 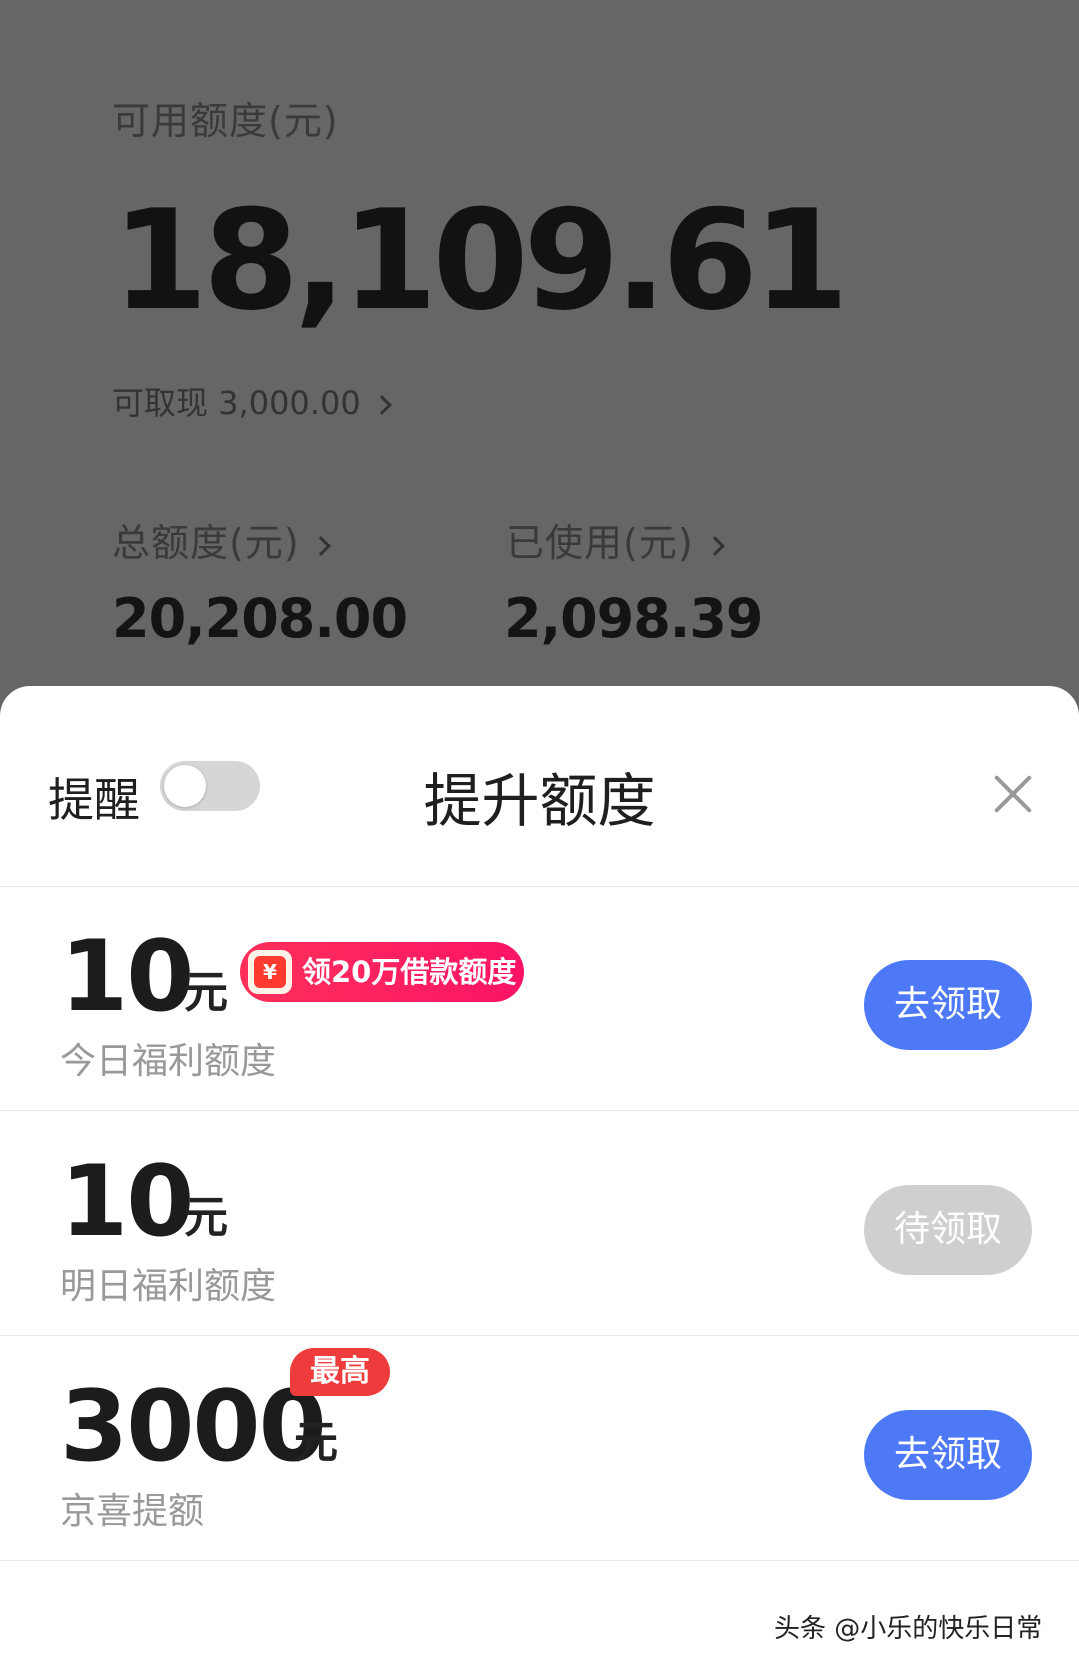 I want to click on list-item-jingxi-raise: 3000 最高 元 京喜提额 去领取, so click(x=539, y=1448).